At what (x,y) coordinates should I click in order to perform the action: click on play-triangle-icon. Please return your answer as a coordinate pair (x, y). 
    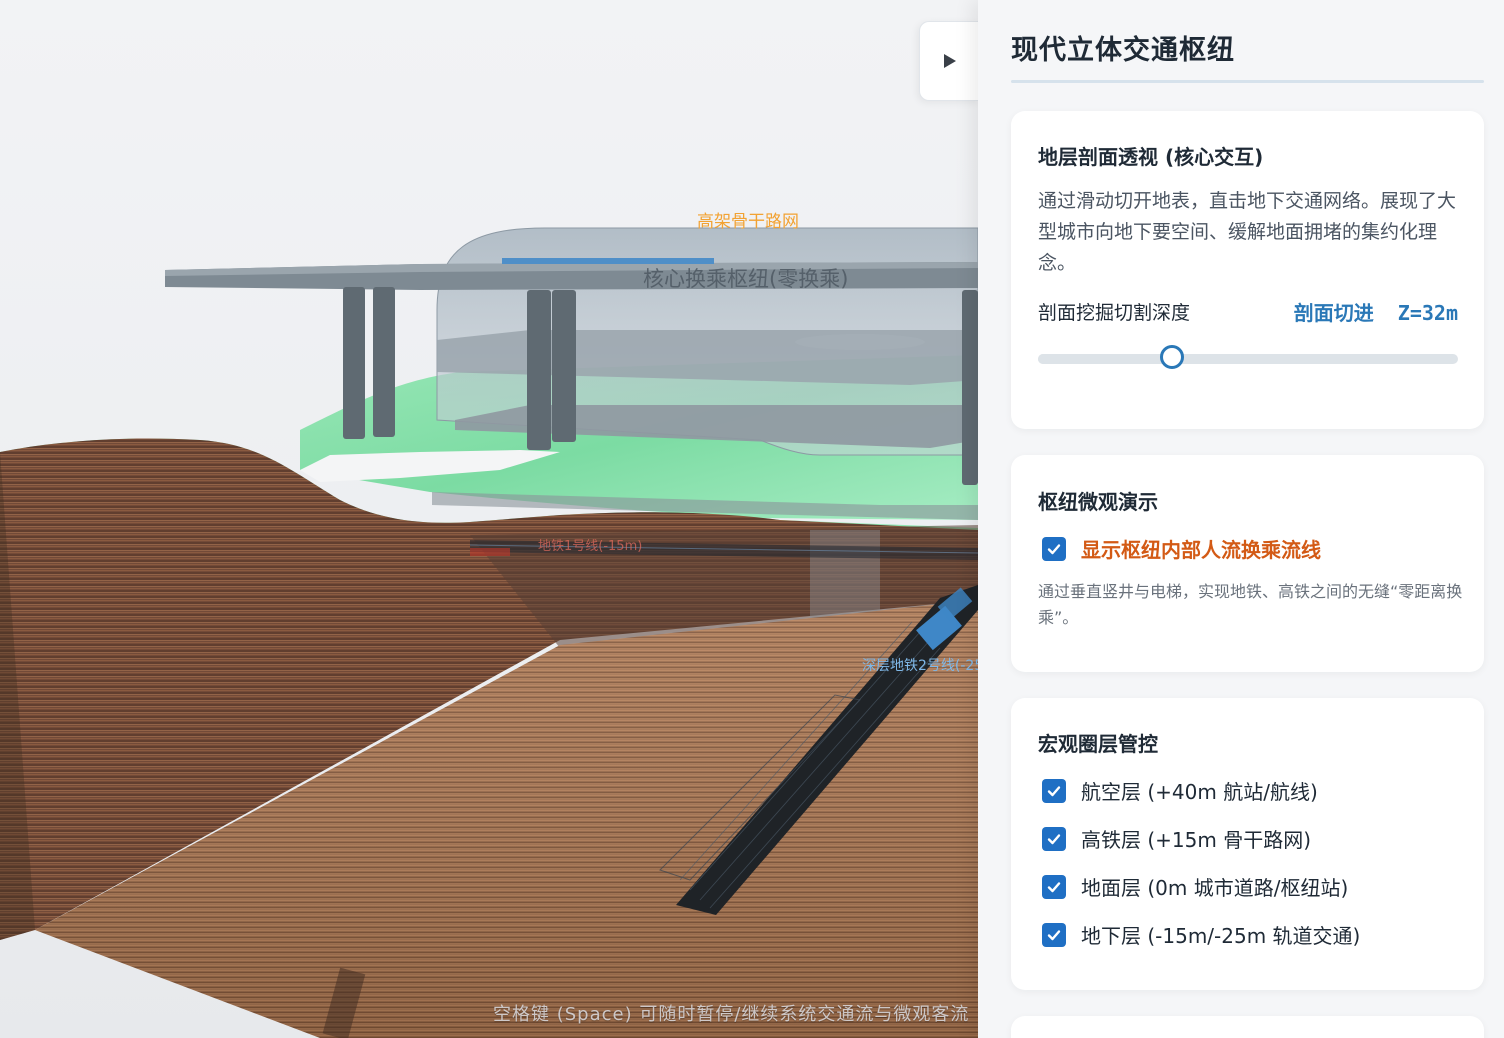
    Looking at the image, I should click on (950, 61).